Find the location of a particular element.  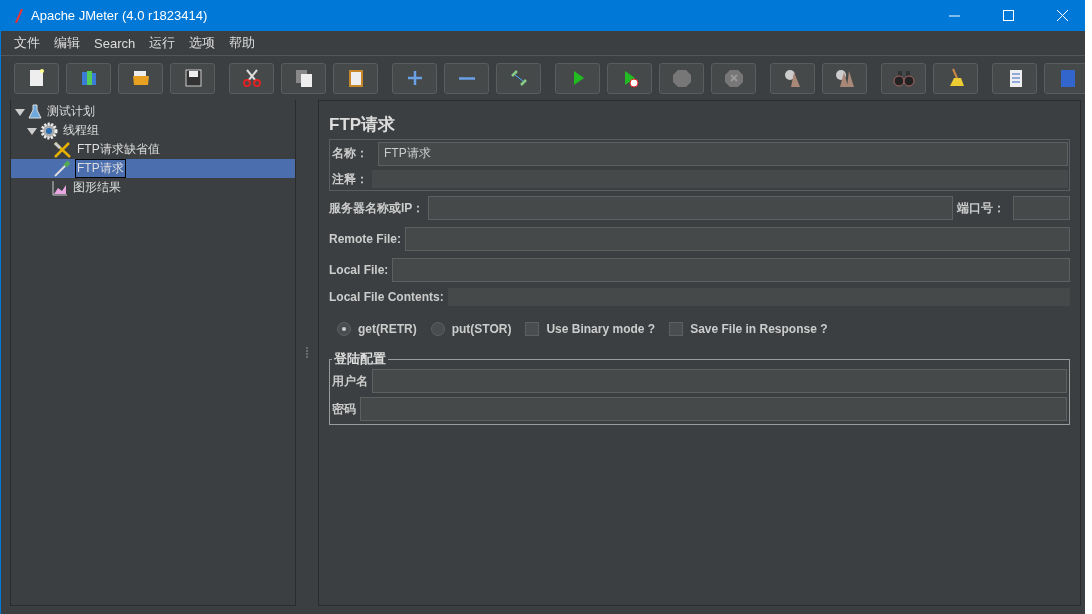

menu-item: 运行 is located at coordinates (162, 43).